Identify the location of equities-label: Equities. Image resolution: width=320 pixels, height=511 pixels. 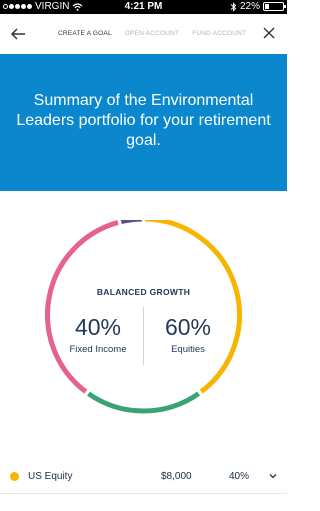
(188, 349).